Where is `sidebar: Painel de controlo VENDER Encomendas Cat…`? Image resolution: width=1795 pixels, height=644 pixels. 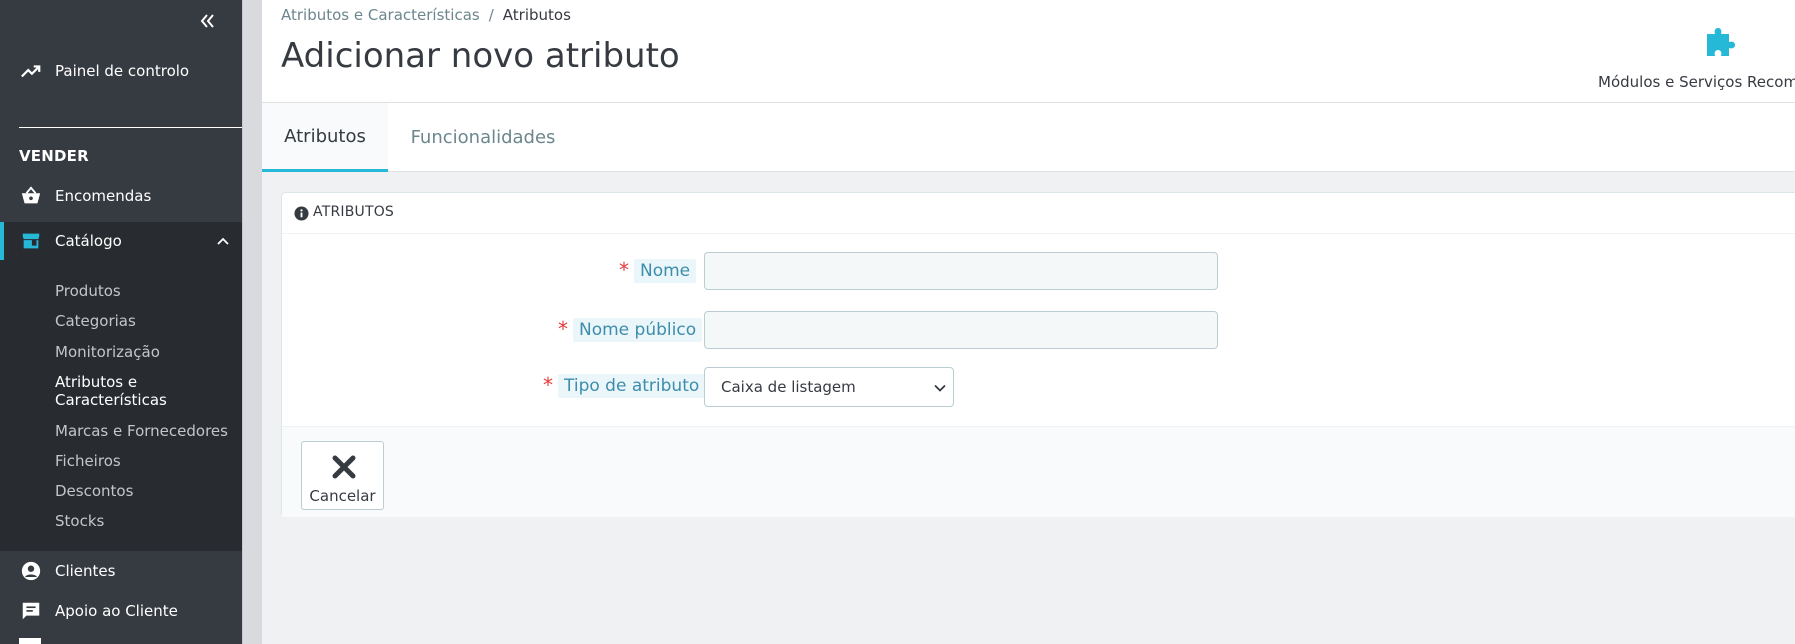
sidebar: Painel de controlo VENDER Encomendas Cat… is located at coordinates (121, 322).